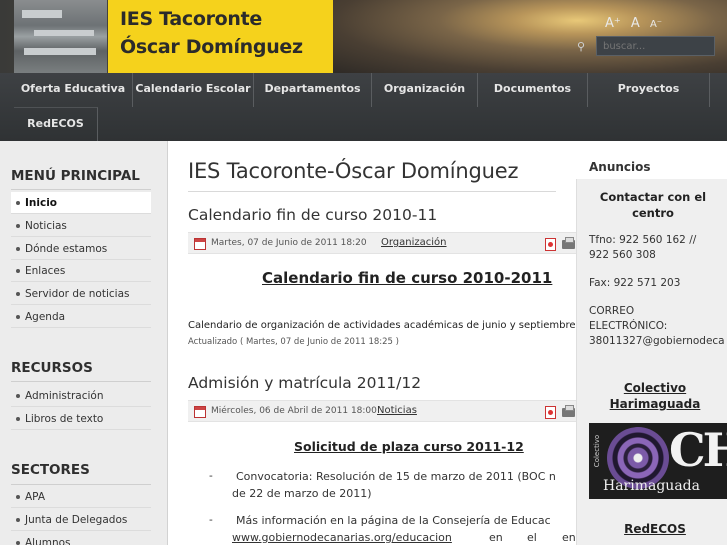  I want to click on section-title-sectores: SECTORES, so click(50, 470).